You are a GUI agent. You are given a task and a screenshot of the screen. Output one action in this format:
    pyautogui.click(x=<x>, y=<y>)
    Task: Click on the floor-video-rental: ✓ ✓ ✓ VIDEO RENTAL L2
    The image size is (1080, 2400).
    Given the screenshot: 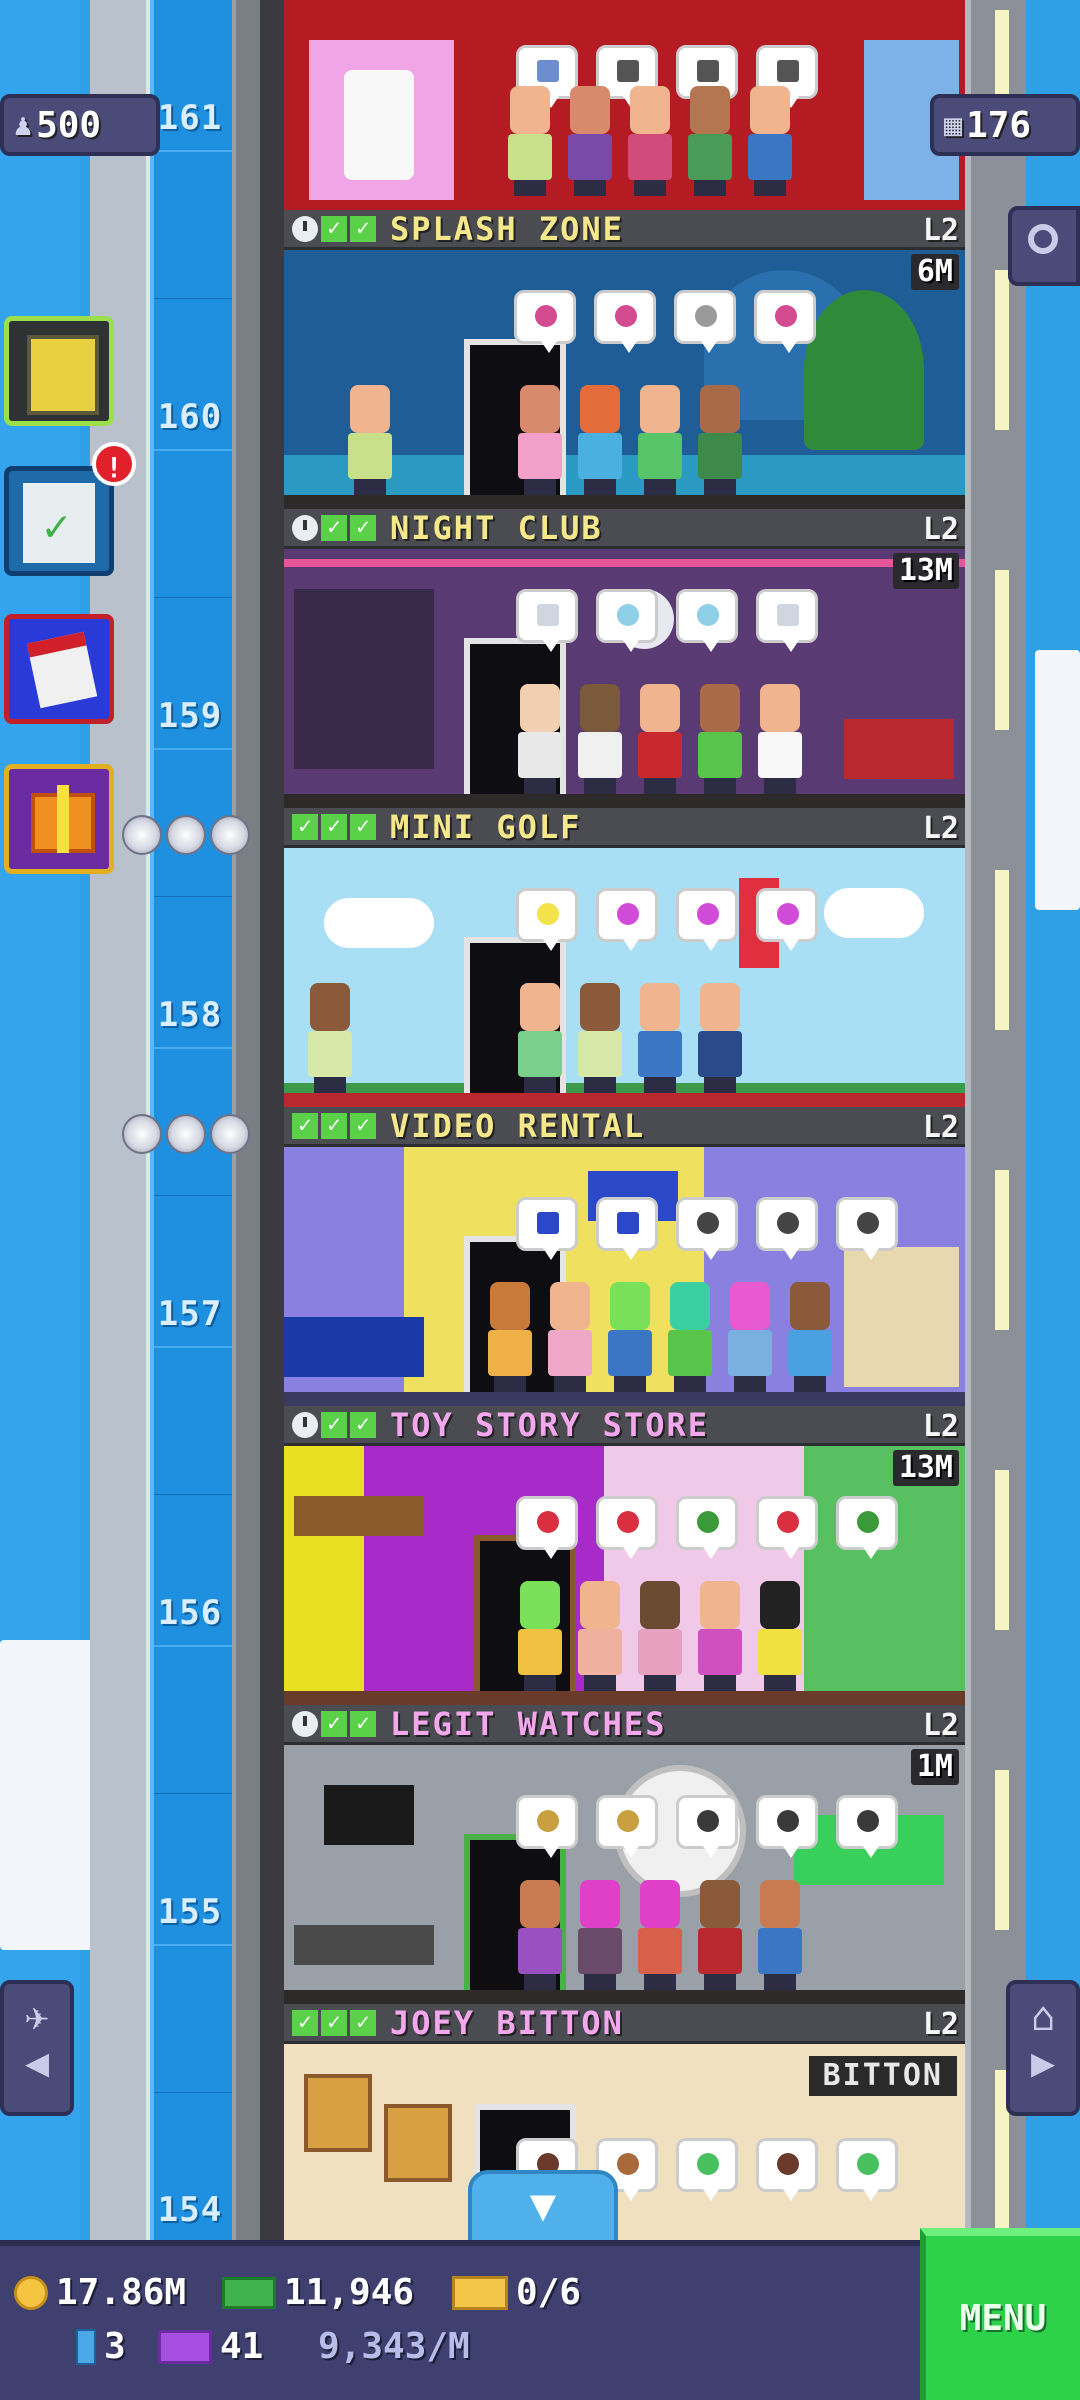 What is the action you would take?
    pyautogui.click(x=624, y=1256)
    